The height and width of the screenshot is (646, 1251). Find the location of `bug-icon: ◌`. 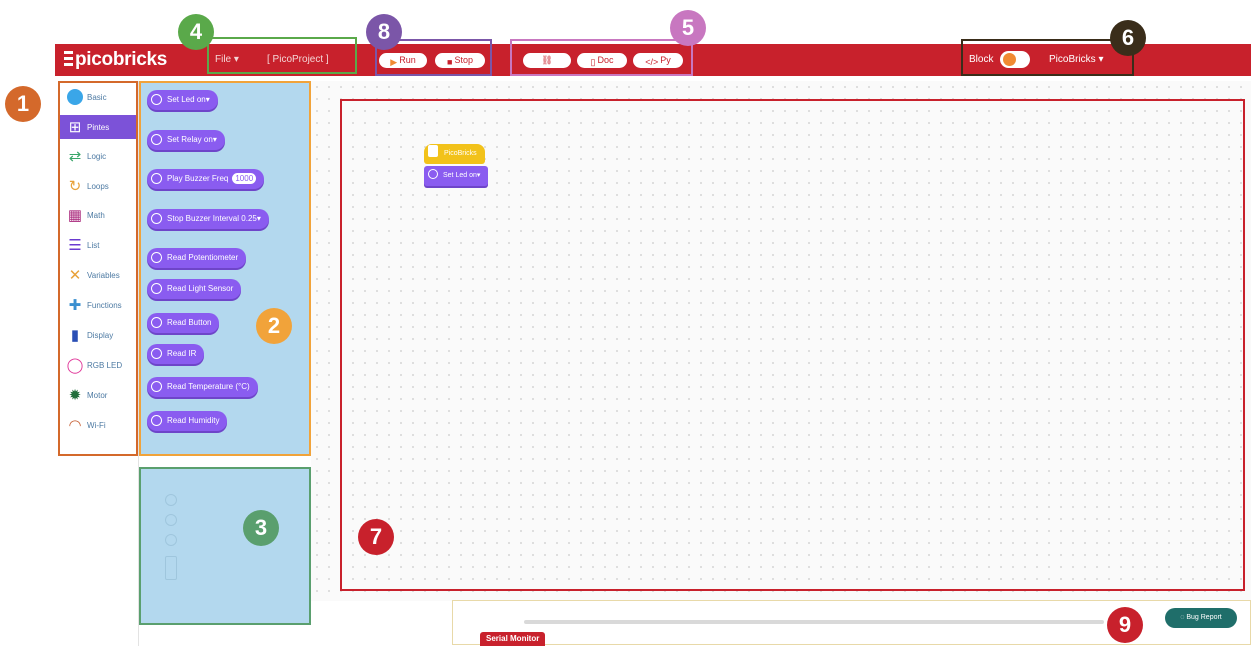

bug-icon: ◌ is located at coordinates (1182, 617).